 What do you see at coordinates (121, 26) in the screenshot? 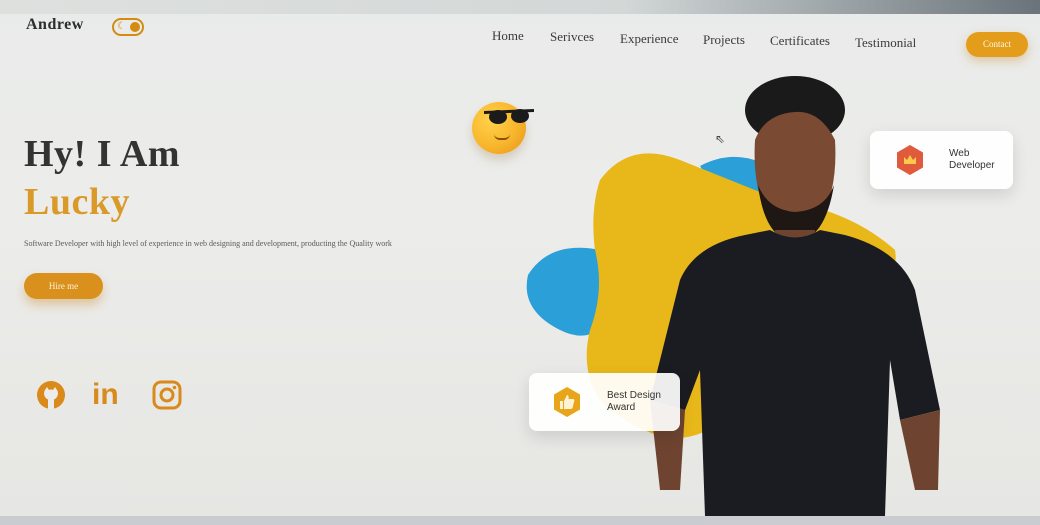
I see `moon-icon: ☾` at bounding box center [121, 26].